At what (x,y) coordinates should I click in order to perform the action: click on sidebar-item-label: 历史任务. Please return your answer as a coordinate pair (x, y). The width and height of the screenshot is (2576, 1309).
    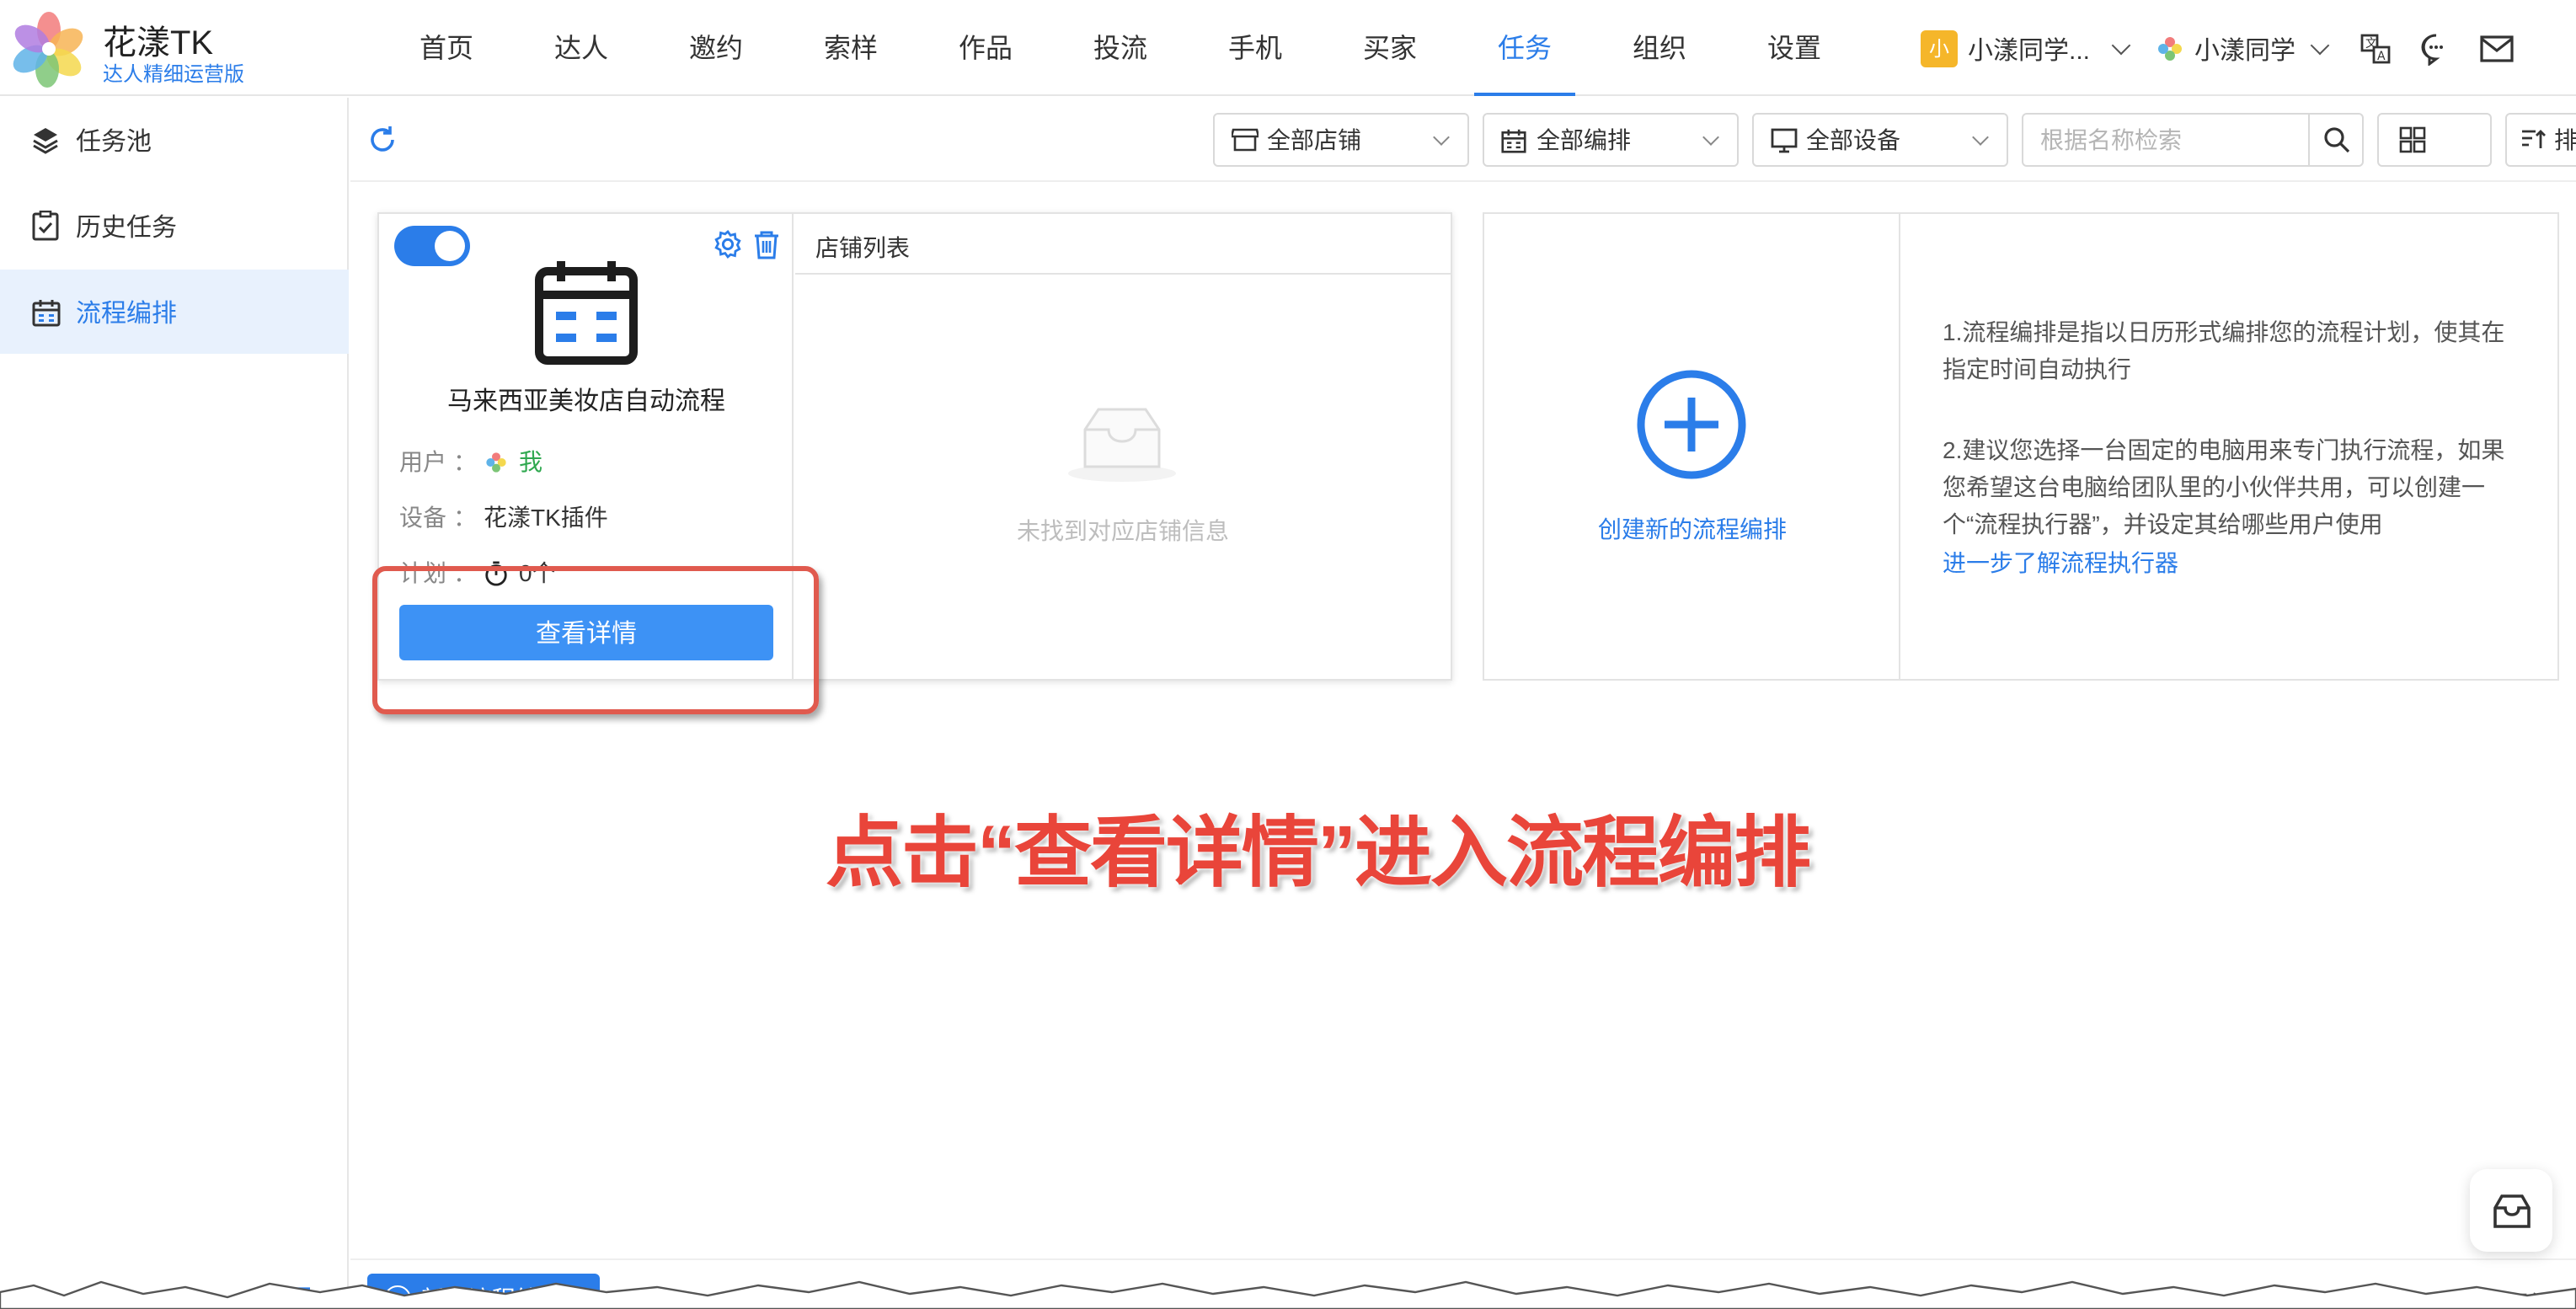
    Looking at the image, I should click on (127, 228).